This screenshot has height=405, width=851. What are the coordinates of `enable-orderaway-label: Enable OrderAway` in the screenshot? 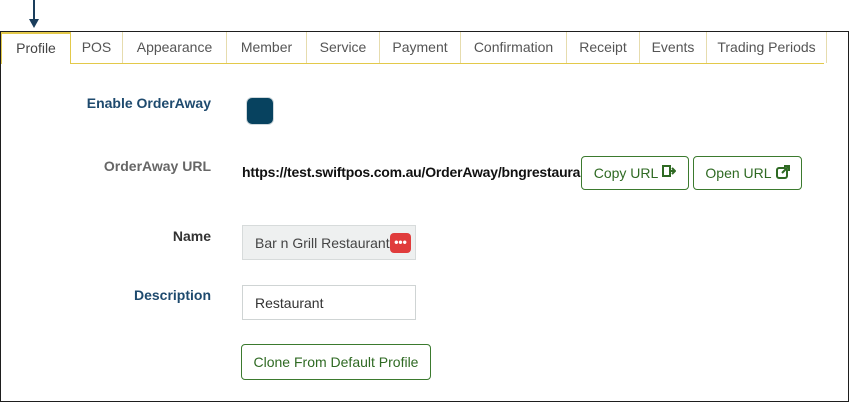 It's located at (148, 103).